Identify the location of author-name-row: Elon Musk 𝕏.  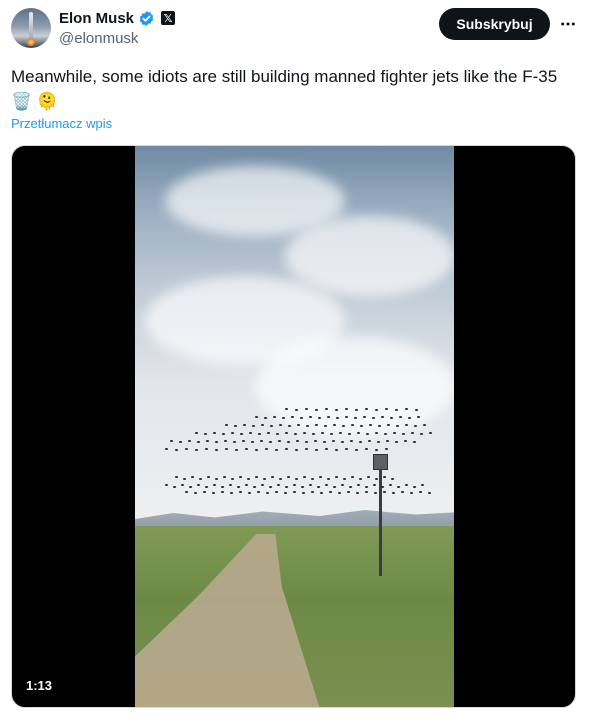
(117, 18).